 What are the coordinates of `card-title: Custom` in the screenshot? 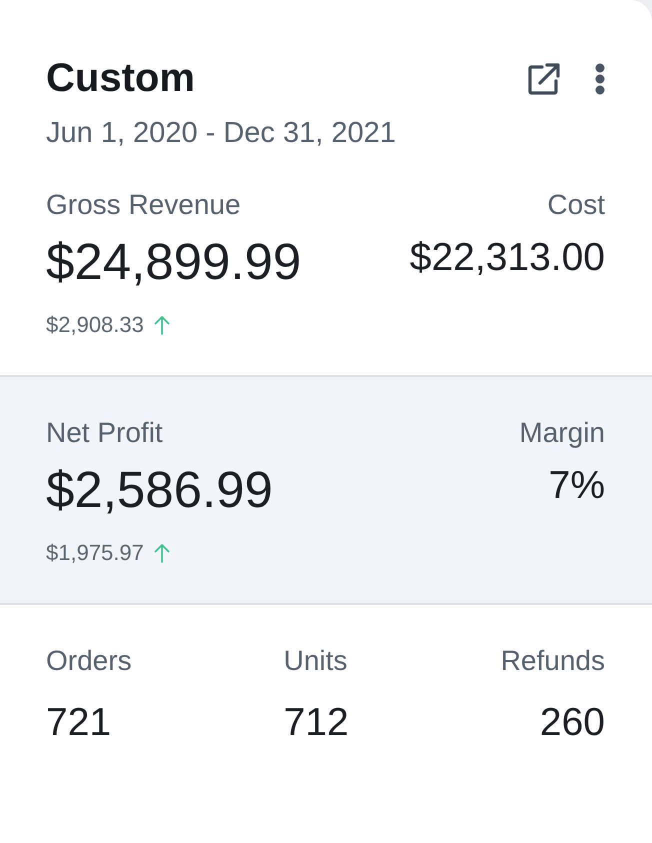 It's located at (120, 78).